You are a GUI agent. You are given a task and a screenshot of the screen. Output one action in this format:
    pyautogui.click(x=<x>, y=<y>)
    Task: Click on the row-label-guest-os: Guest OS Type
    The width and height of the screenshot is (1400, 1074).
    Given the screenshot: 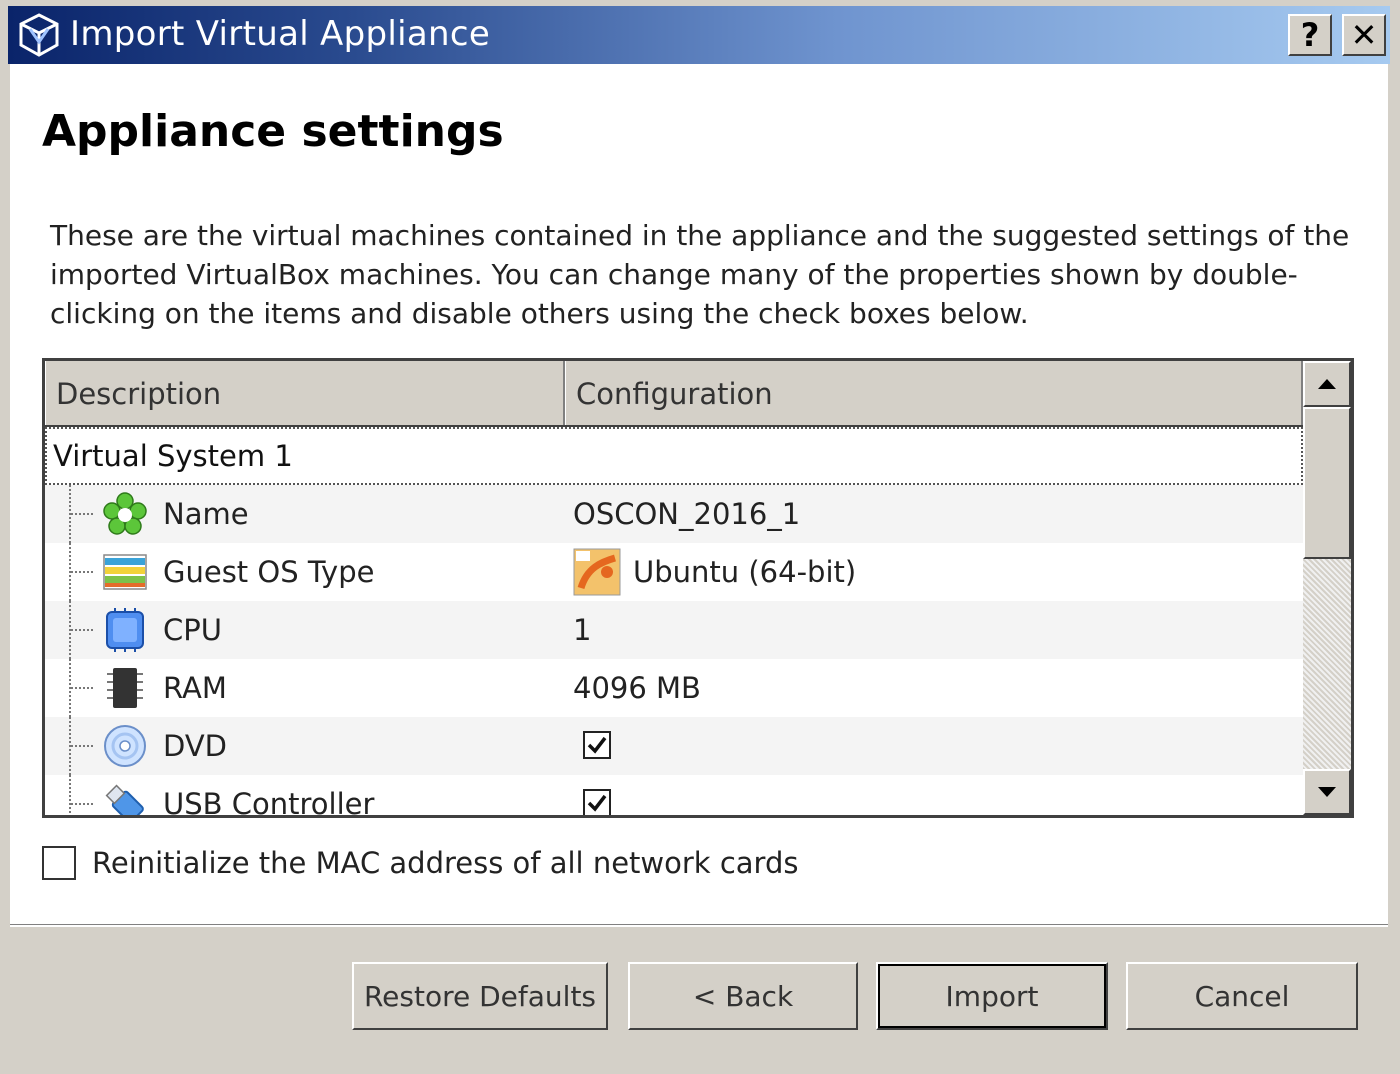 What is the action you would take?
    pyautogui.click(x=269, y=572)
    